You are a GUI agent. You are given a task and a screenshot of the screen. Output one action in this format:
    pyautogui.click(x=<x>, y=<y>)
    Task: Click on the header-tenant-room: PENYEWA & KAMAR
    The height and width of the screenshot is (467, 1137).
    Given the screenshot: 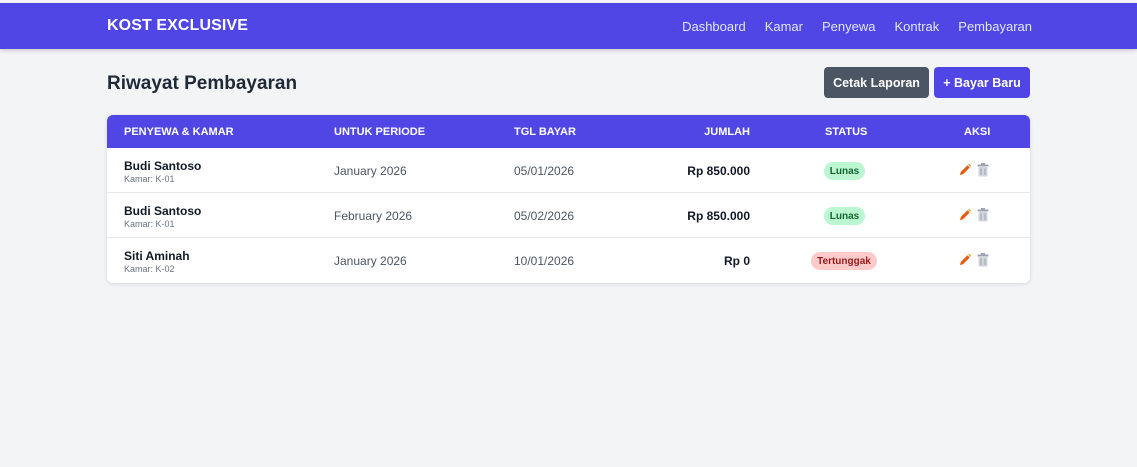 What is the action you would take?
    pyautogui.click(x=179, y=132)
    